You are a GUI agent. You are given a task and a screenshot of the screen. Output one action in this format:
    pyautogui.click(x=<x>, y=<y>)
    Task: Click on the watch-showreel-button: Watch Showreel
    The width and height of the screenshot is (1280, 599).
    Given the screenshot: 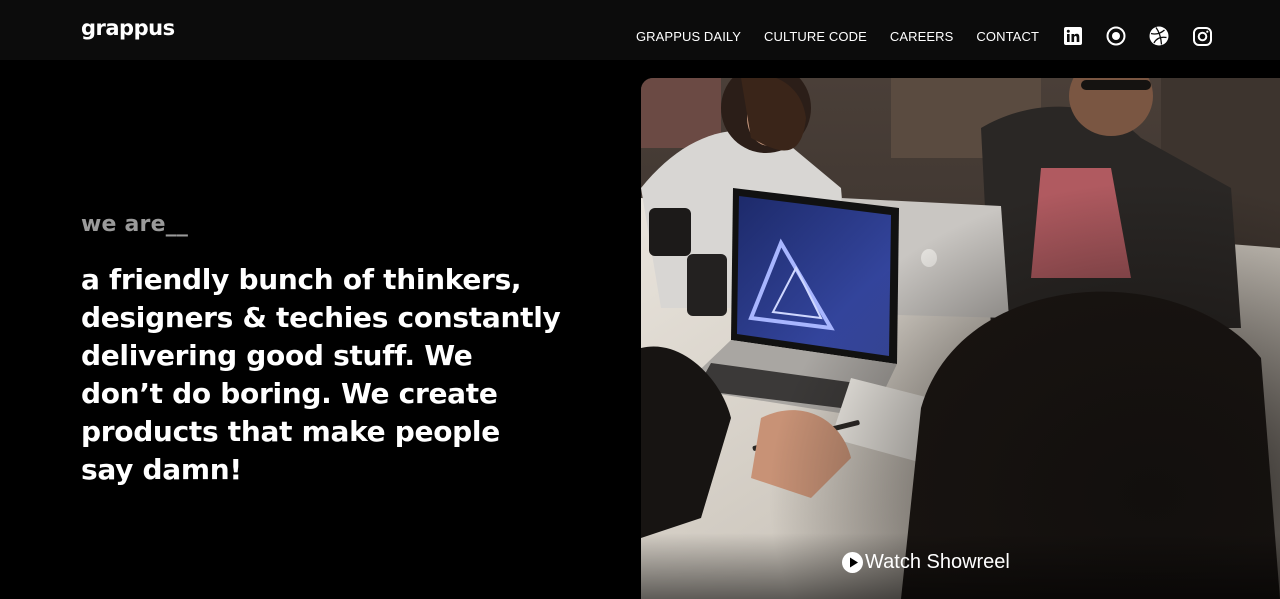 What is the action you would take?
    pyautogui.click(x=926, y=562)
    